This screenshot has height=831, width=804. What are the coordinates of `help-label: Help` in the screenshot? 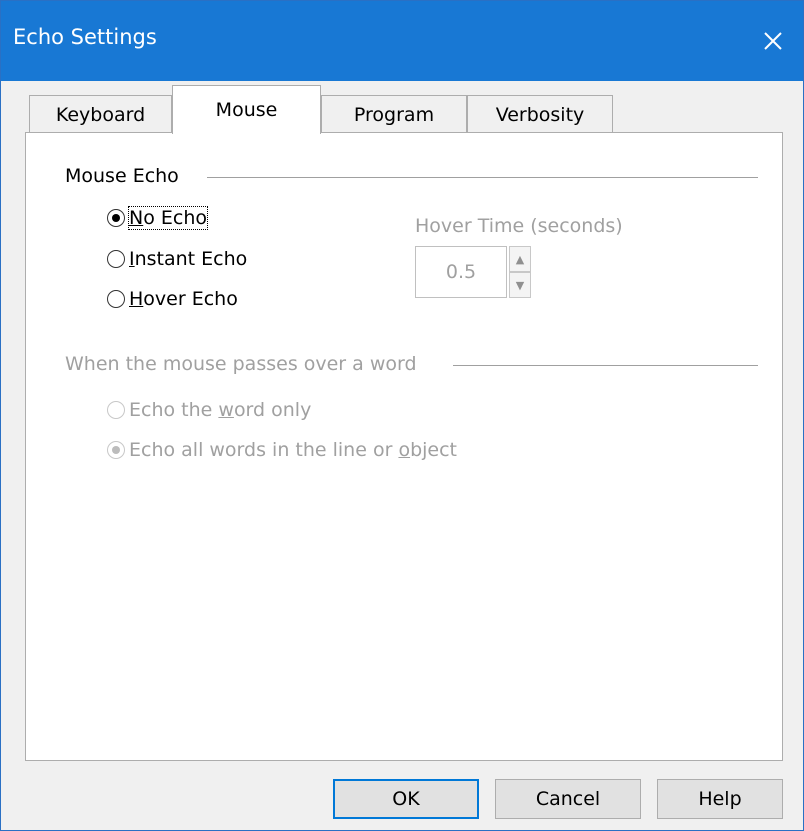 It's located at (720, 799).